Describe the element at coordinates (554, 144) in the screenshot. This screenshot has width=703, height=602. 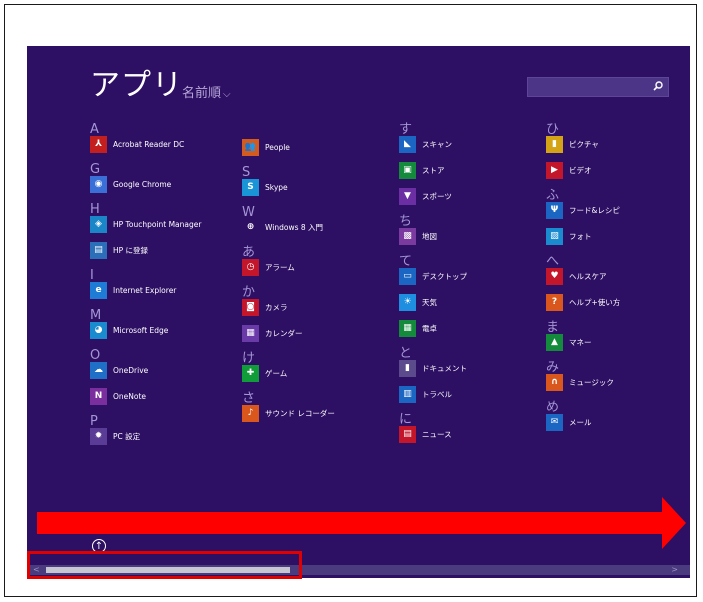
I see `pictures-icon: ▮` at that location.